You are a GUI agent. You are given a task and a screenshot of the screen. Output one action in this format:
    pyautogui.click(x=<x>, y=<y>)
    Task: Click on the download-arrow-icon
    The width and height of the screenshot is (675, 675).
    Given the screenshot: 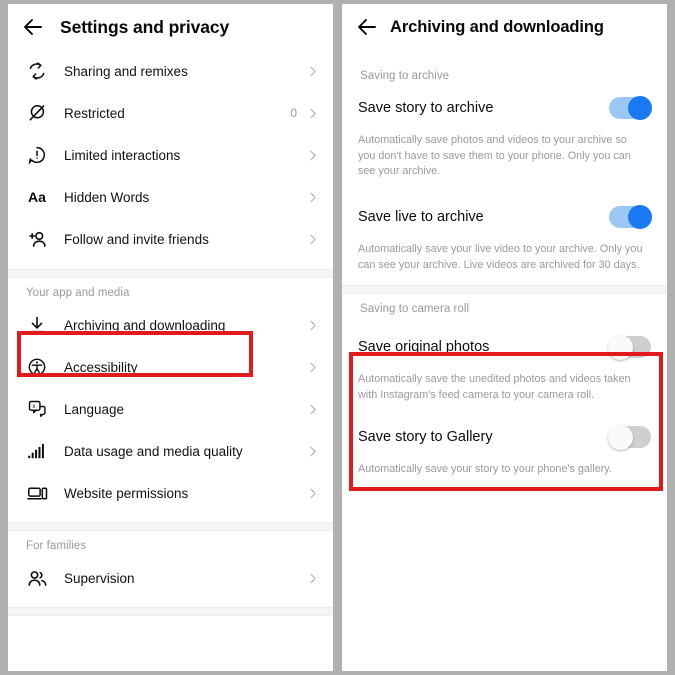 What is the action you would take?
    pyautogui.click(x=37, y=325)
    